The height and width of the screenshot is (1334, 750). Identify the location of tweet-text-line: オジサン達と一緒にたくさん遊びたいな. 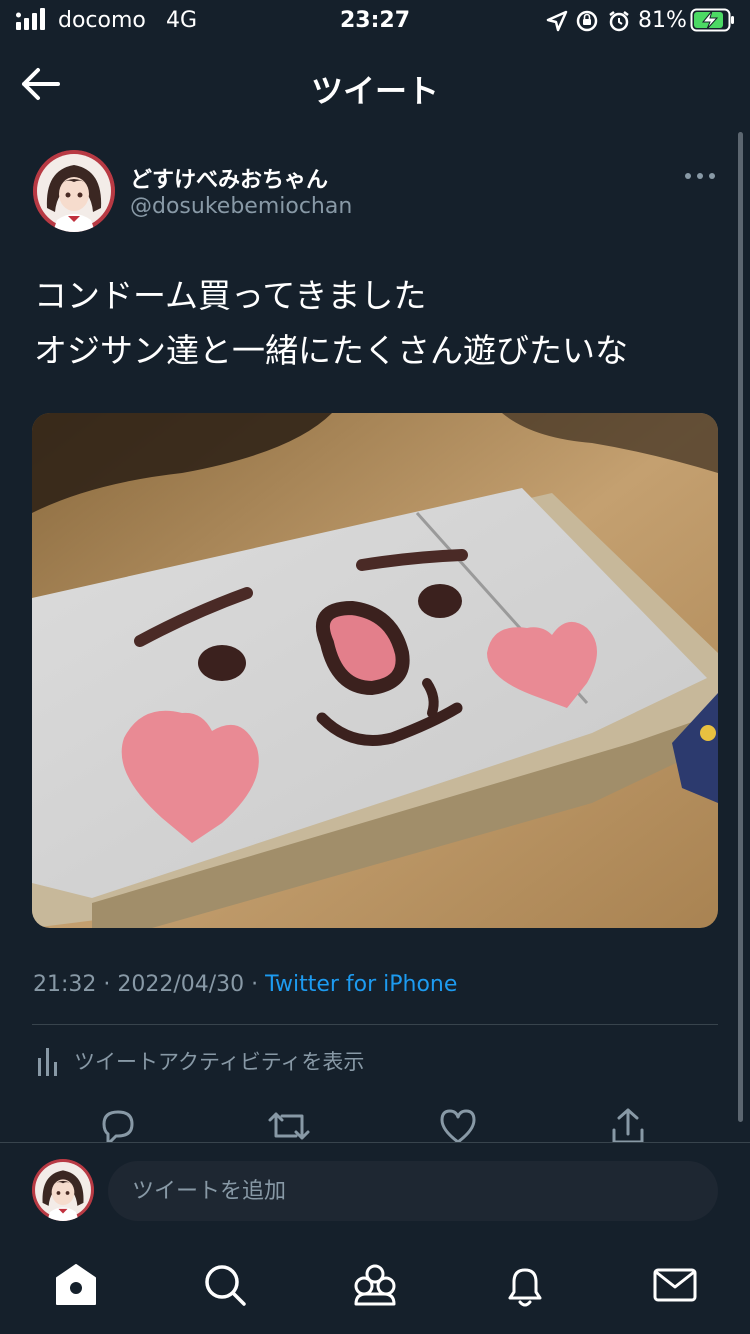
(331, 350).